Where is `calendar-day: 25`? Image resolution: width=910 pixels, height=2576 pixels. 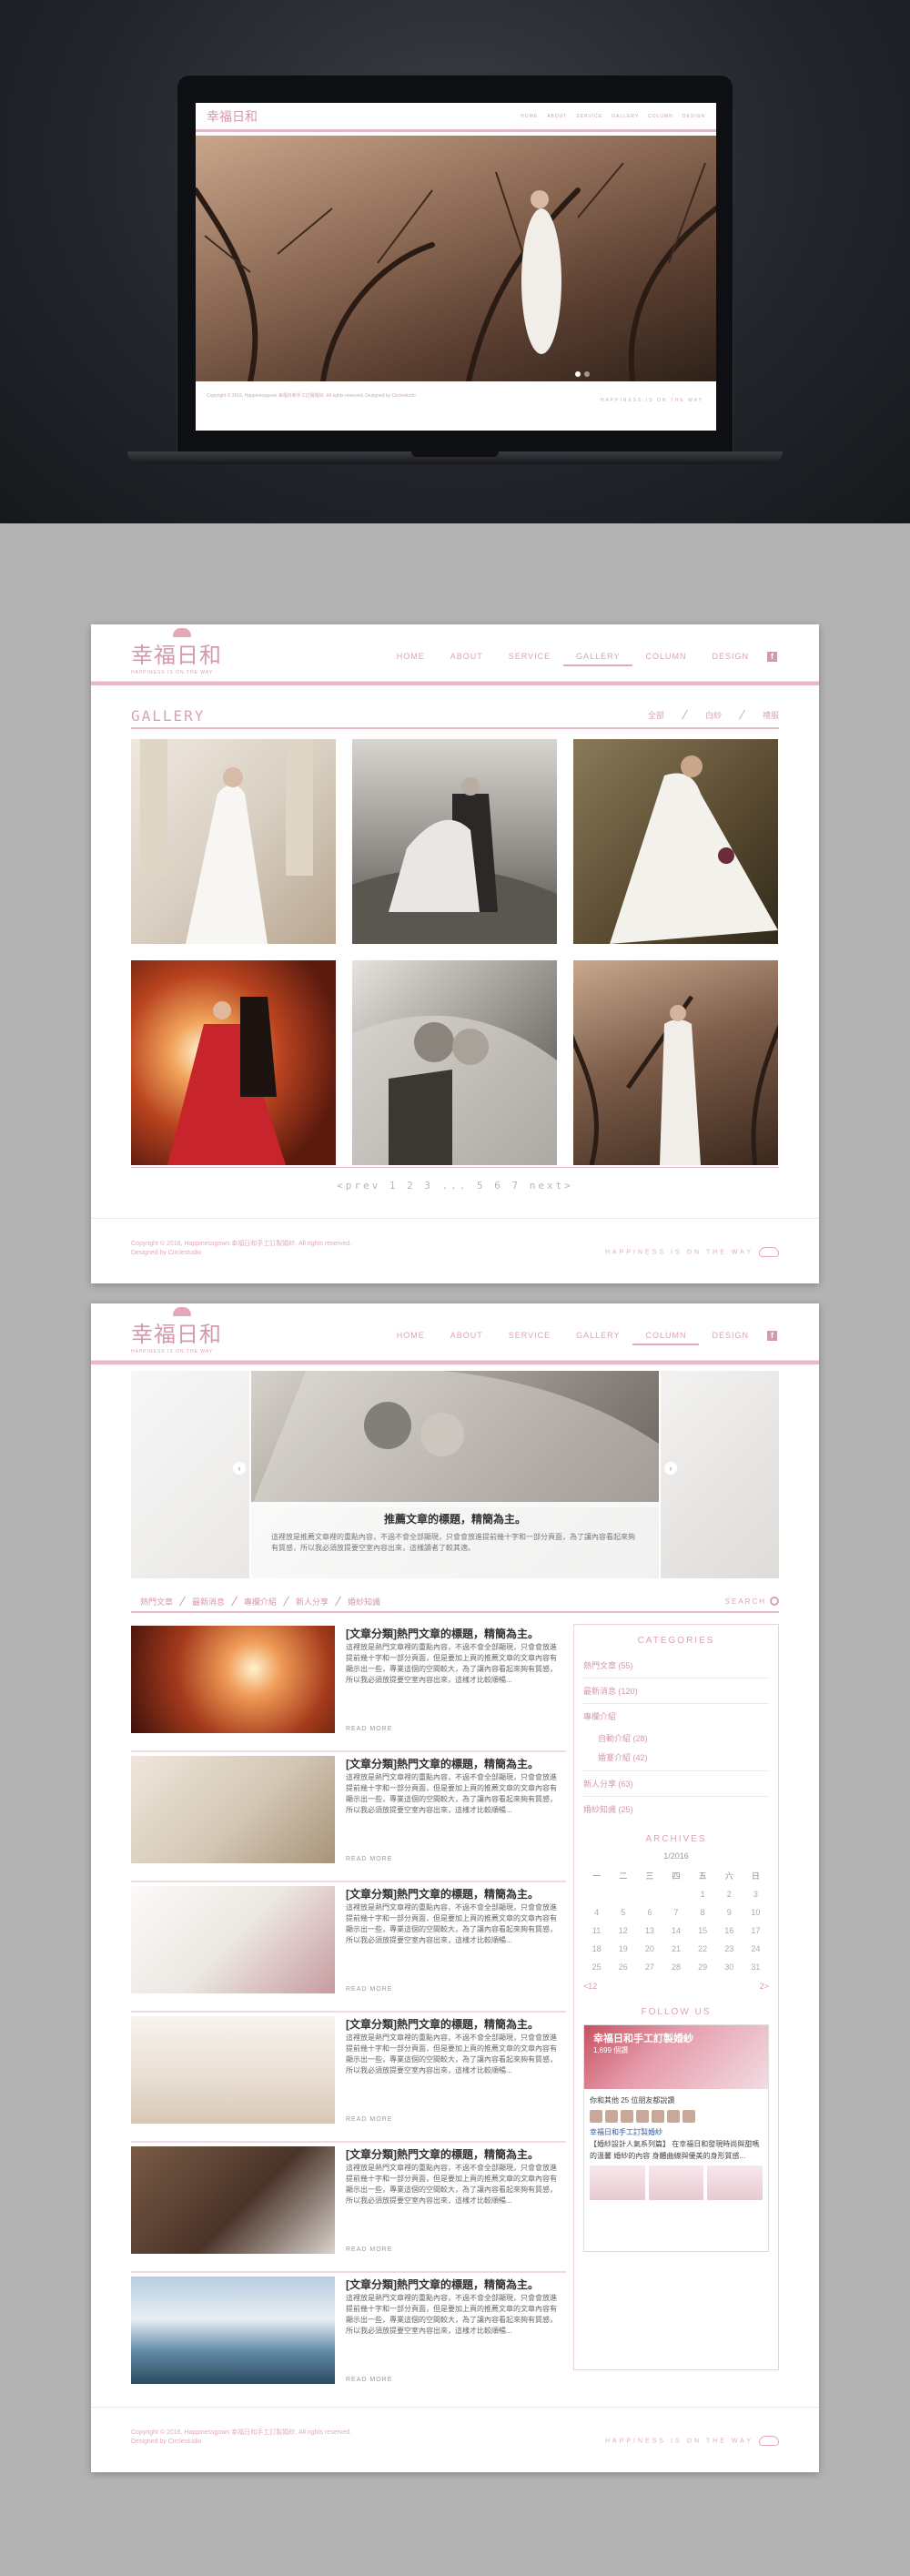
calendar-day: 25 is located at coordinates (597, 1967).